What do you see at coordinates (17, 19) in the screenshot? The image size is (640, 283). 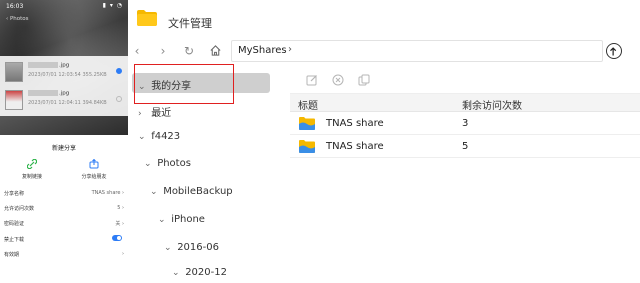 I see `phone-breadcrumb: ‹ Photos` at bounding box center [17, 19].